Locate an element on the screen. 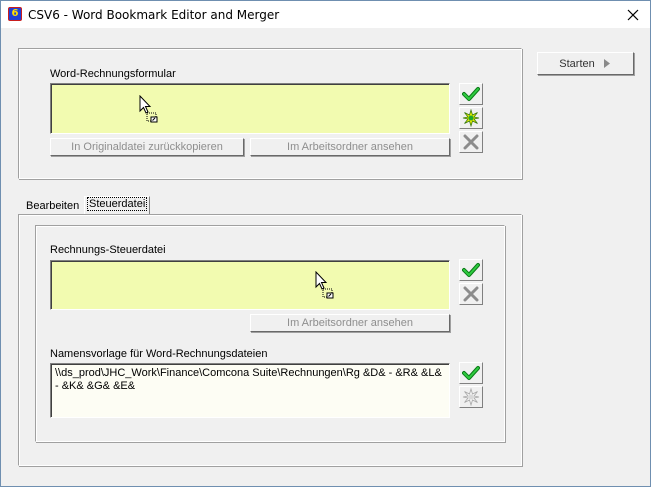 Image resolution: width=651 pixels, height=487 pixels. close-button is located at coordinates (633, 15).